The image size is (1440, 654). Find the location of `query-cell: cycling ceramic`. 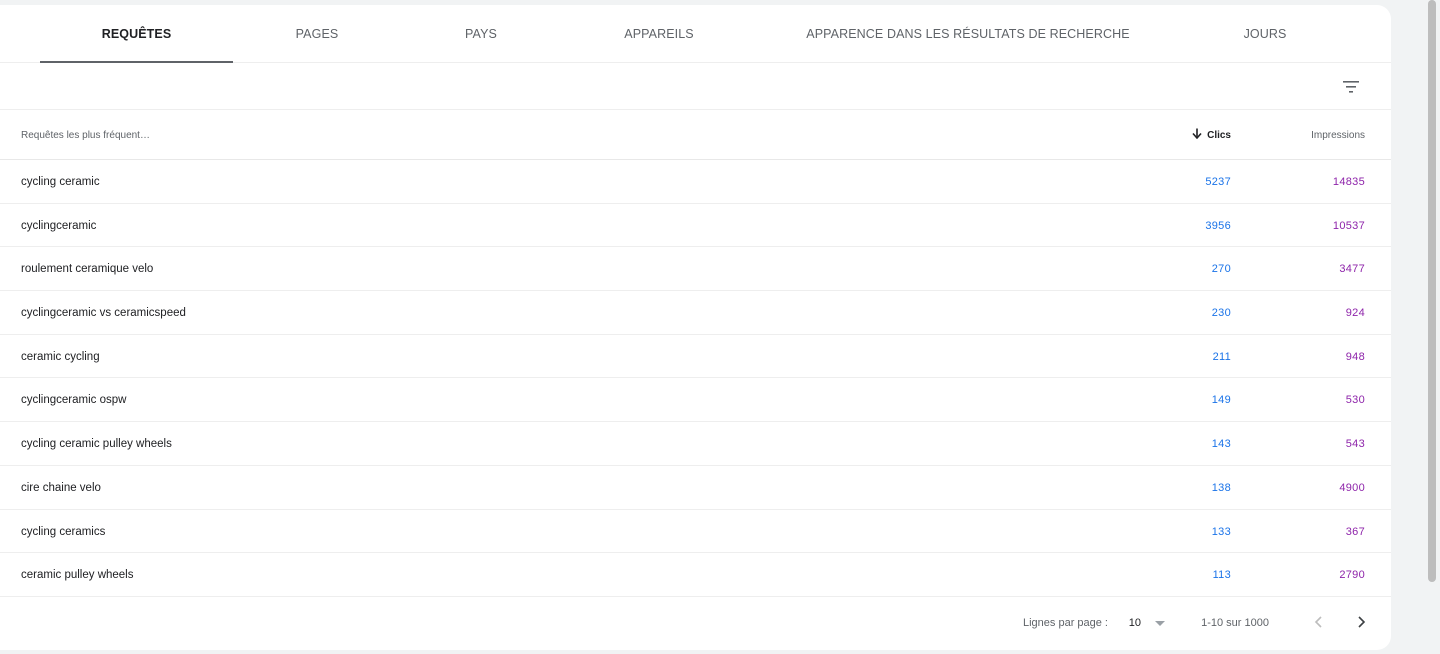

query-cell: cycling ceramic is located at coordinates (60, 182).